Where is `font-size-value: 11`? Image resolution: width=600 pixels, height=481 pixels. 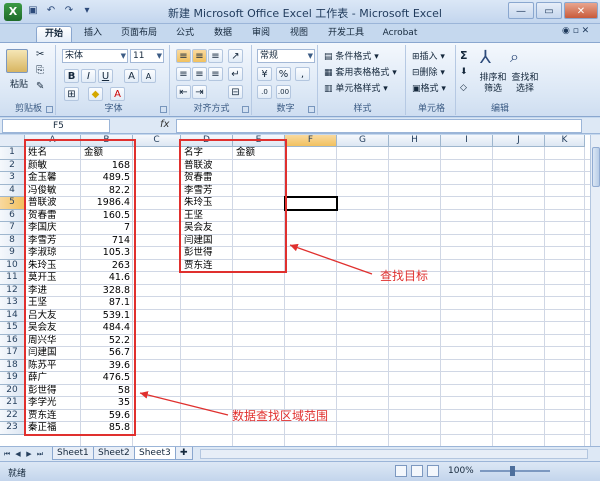
font-size-value: 11 is located at coordinates (139, 56).